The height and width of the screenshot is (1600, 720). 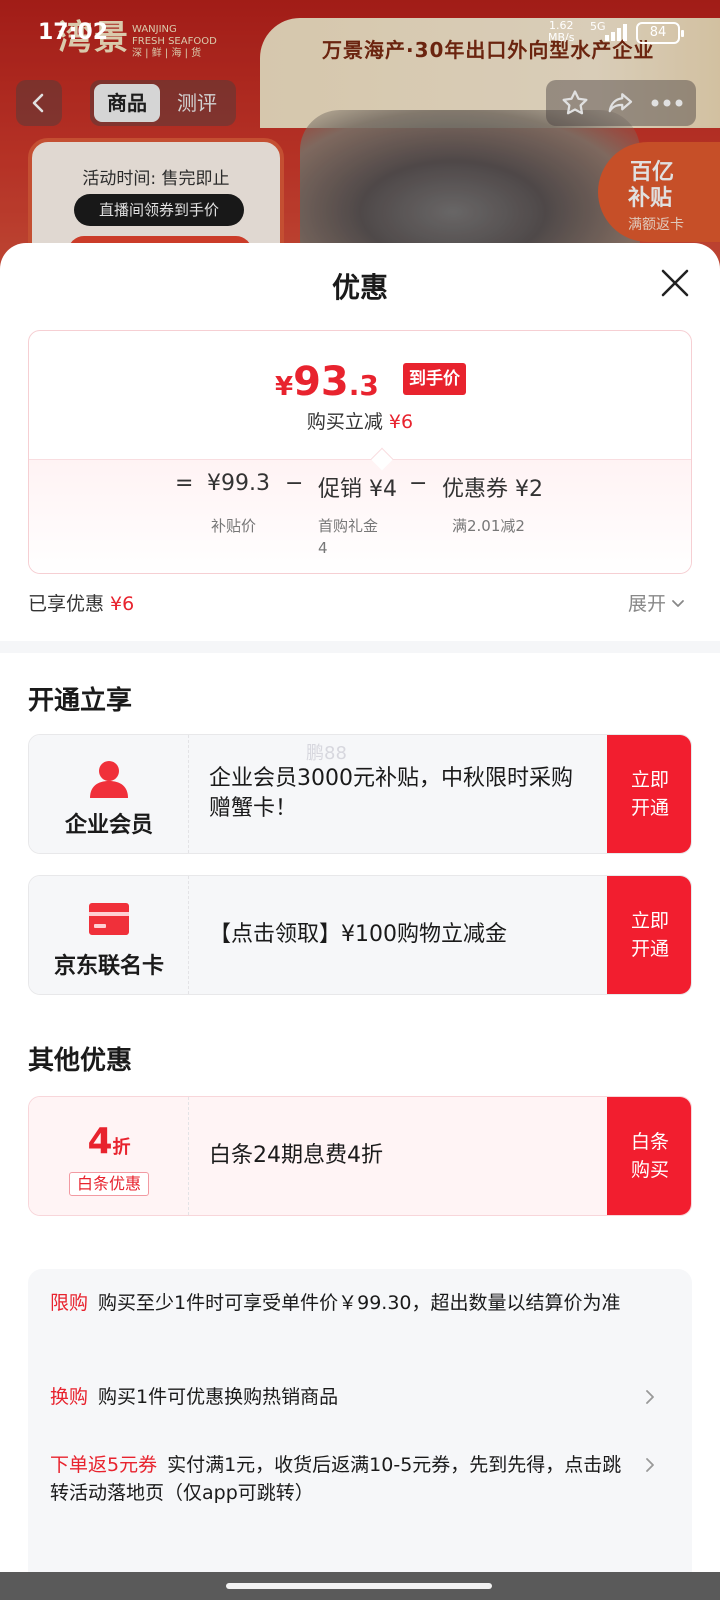 I want to click on formula-base-price: ¥99.3, so click(x=238, y=483).